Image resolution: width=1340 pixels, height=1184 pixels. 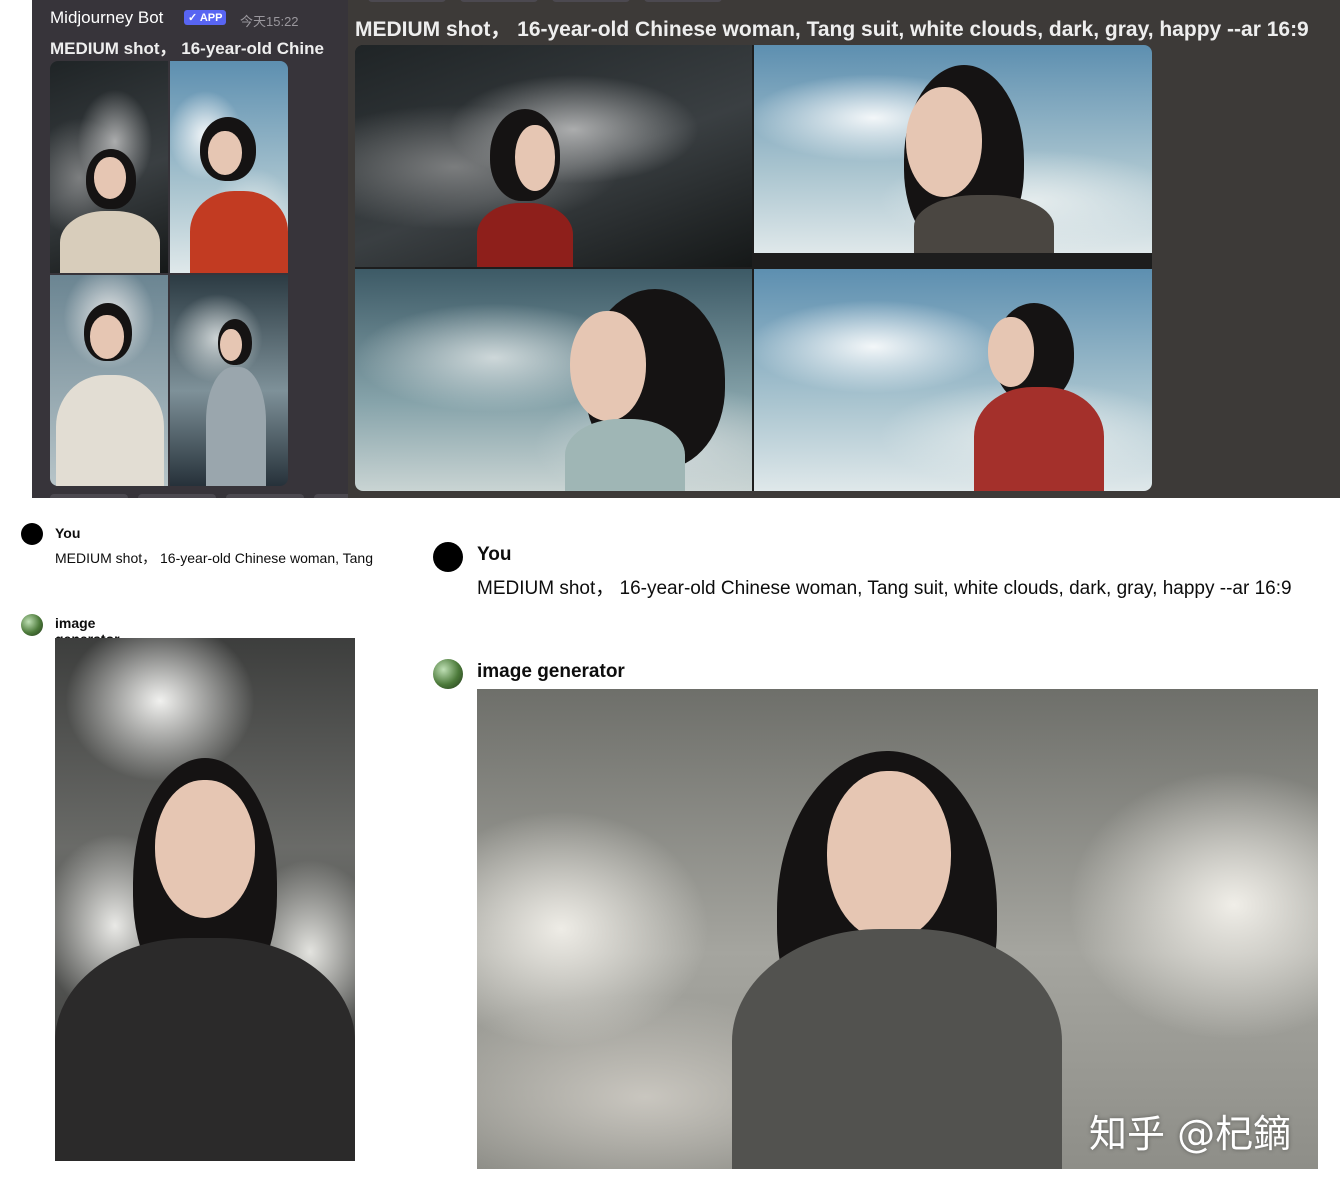 What do you see at coordinates (331, 496) in the screenshot?
I see `upscale-button-u4` at bounding box center [331, 496].